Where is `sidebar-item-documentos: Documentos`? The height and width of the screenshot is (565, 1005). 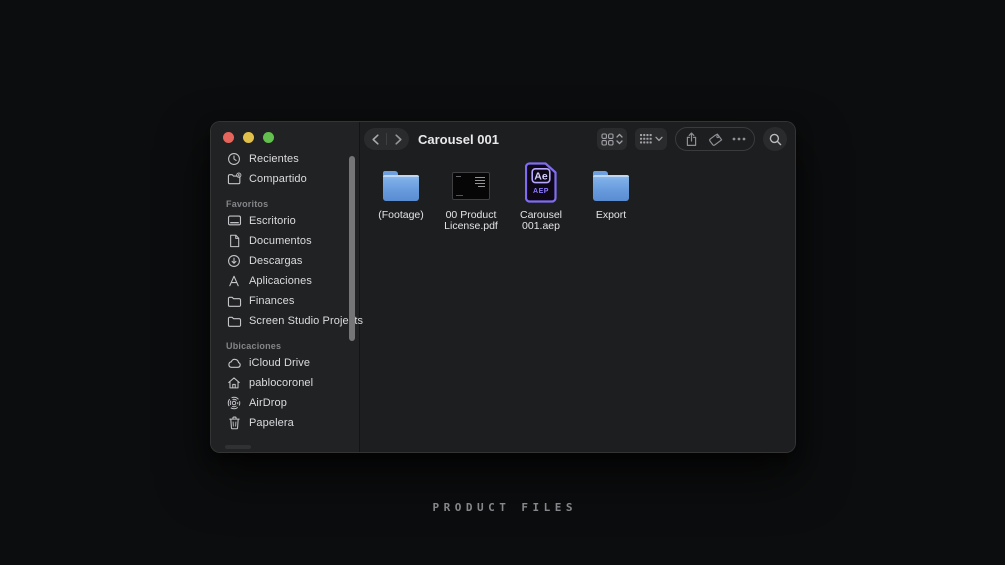 sidebar-item-documentos: Documentos is located at coordinates (287, 241).